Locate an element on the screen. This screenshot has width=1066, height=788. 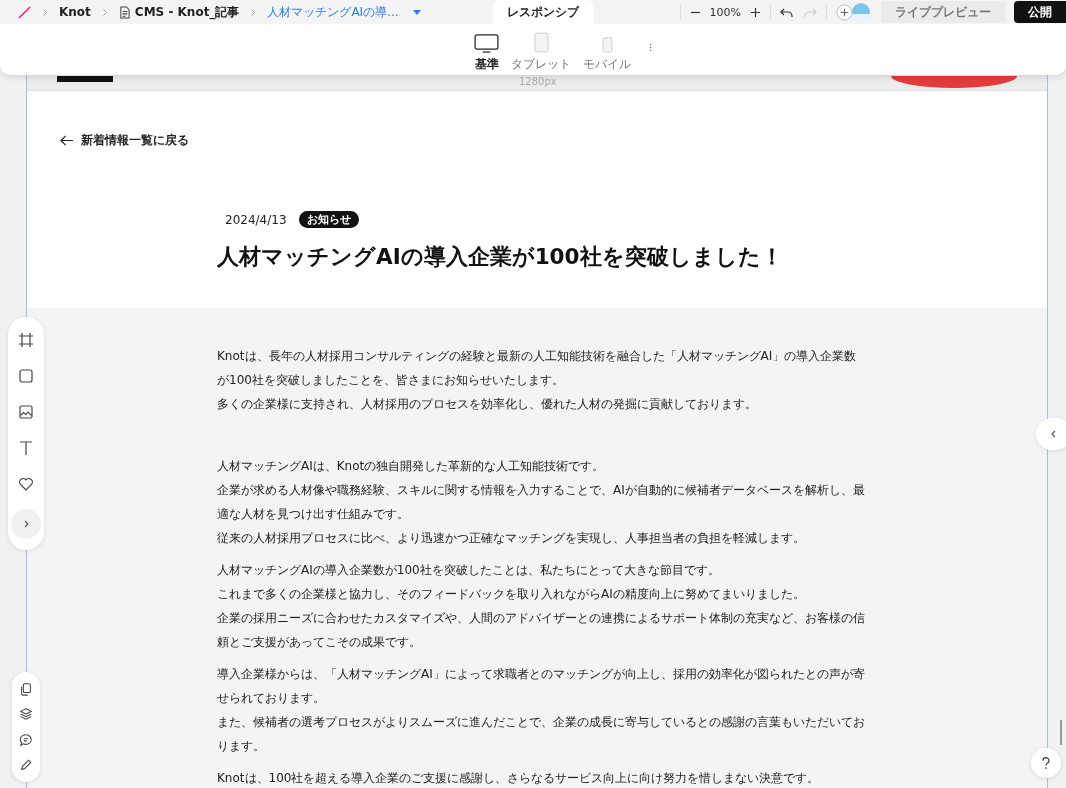
body-text: これまで多くの企業様と協力し、そのフィードバックを取り入れながらAIの精度向上に努めてまいりました。 is located at coordinates (511, 594).